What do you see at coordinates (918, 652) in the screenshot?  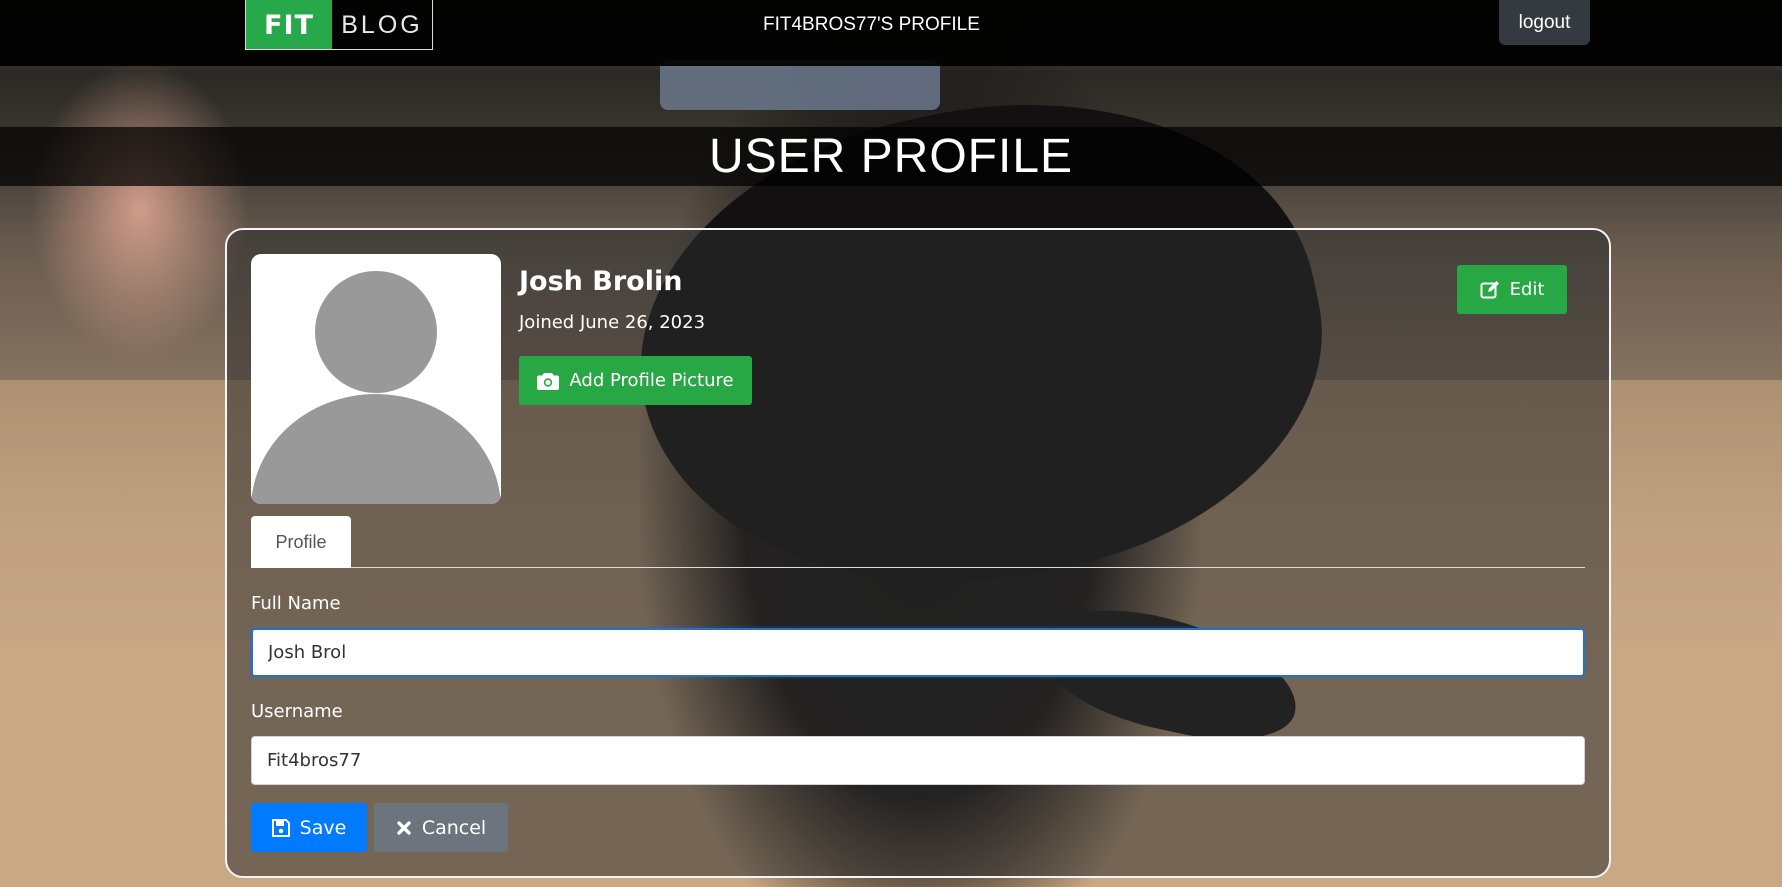 I see `full-name-input` at bounding box center [918, 652].